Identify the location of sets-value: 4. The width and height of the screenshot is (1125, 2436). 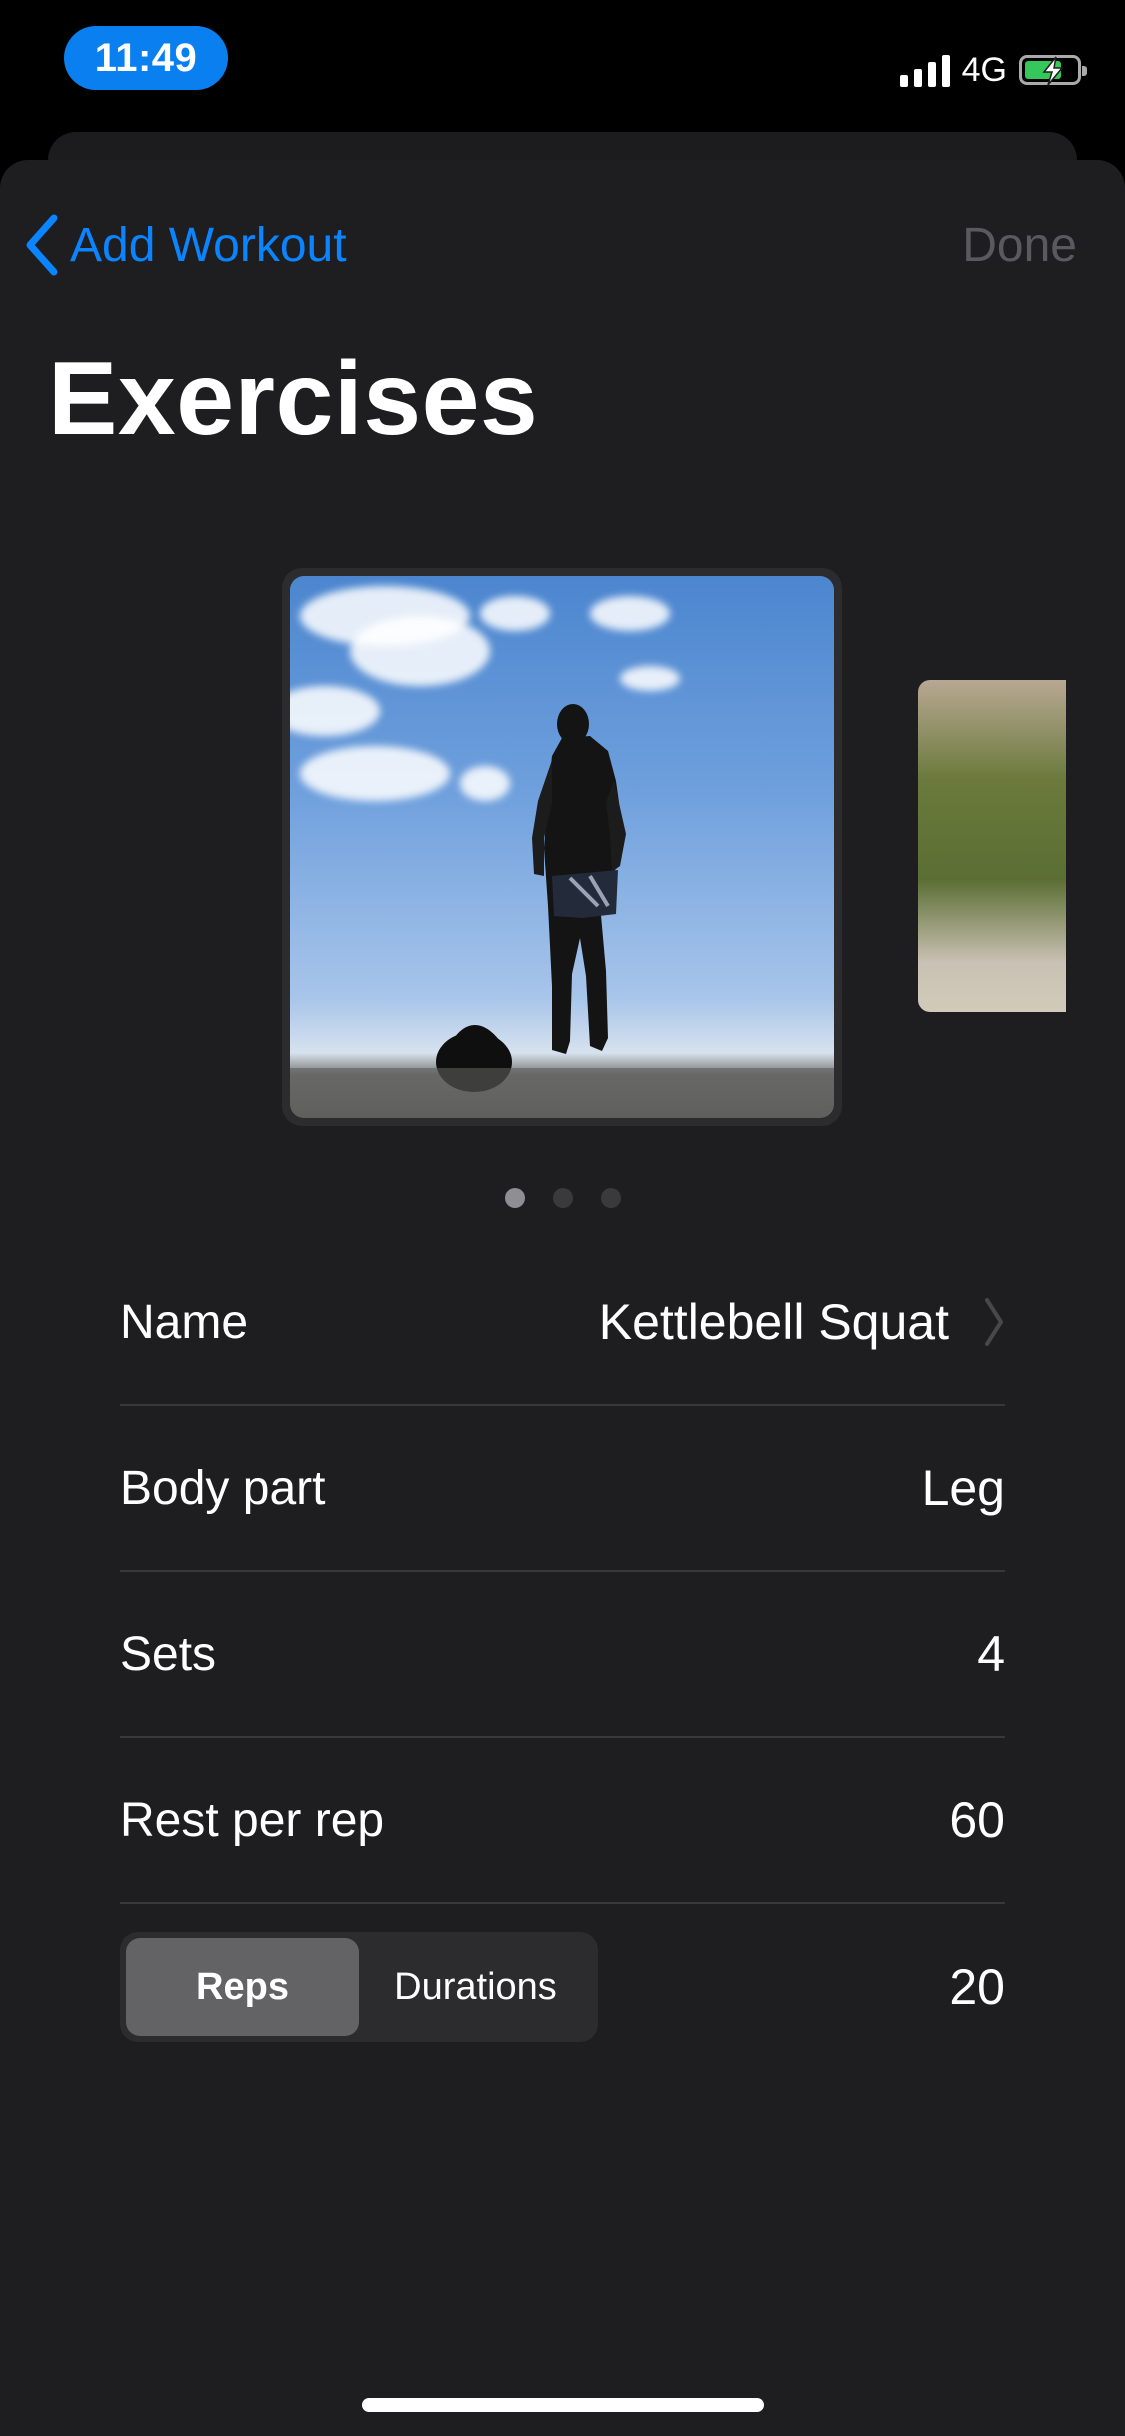
(991, 1654).